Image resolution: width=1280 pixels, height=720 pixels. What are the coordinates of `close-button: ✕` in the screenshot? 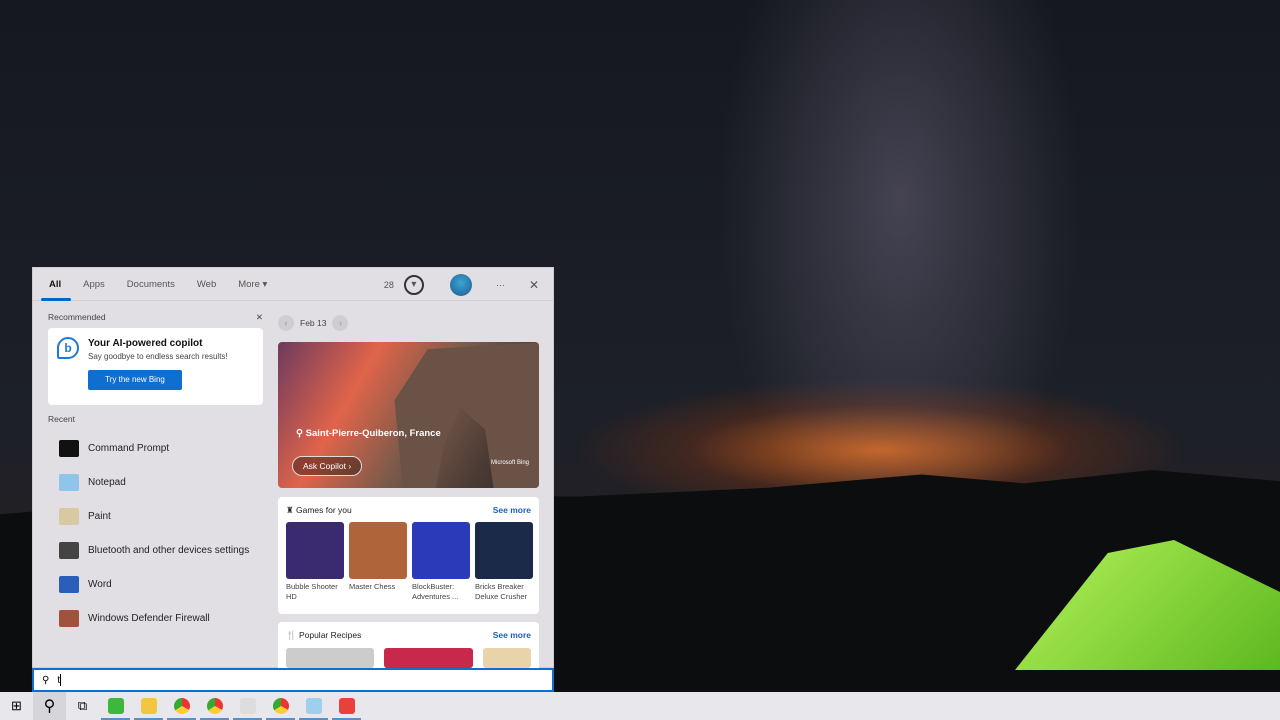 It's located at (534, 285).